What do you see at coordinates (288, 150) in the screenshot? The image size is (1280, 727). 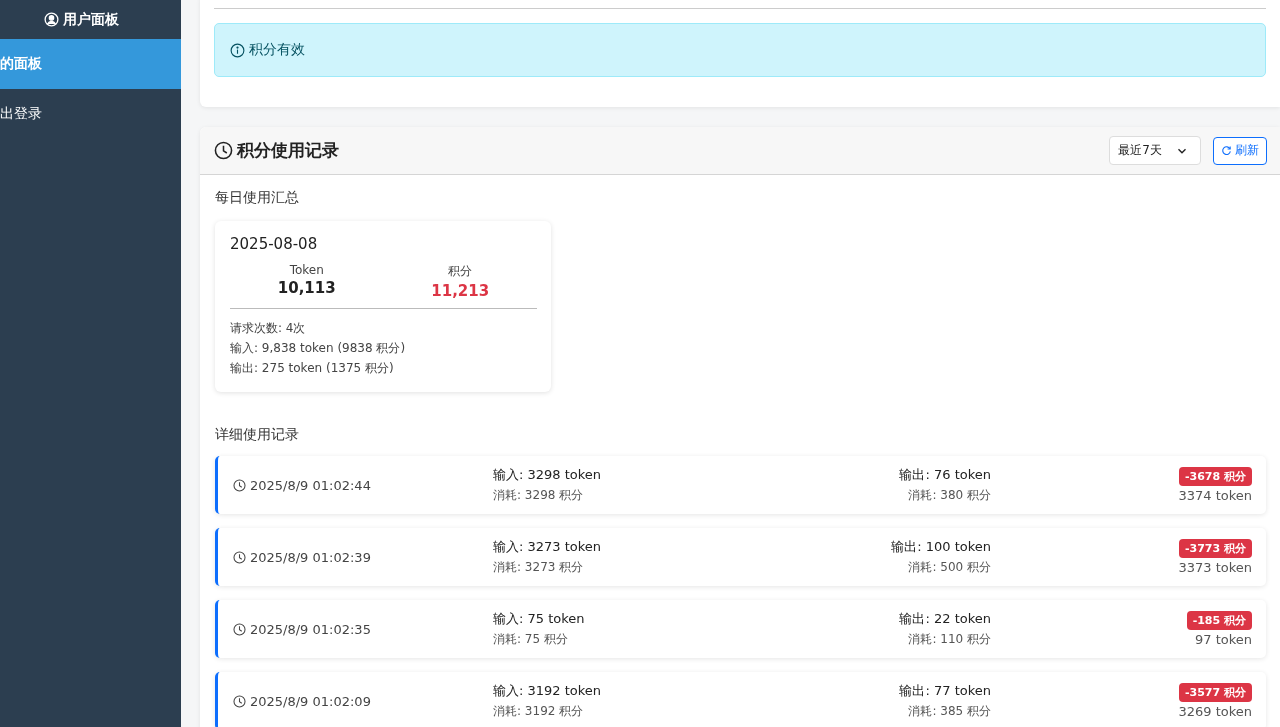 I see `section-title: 积分使用记录` at bounding box center [288, 150].